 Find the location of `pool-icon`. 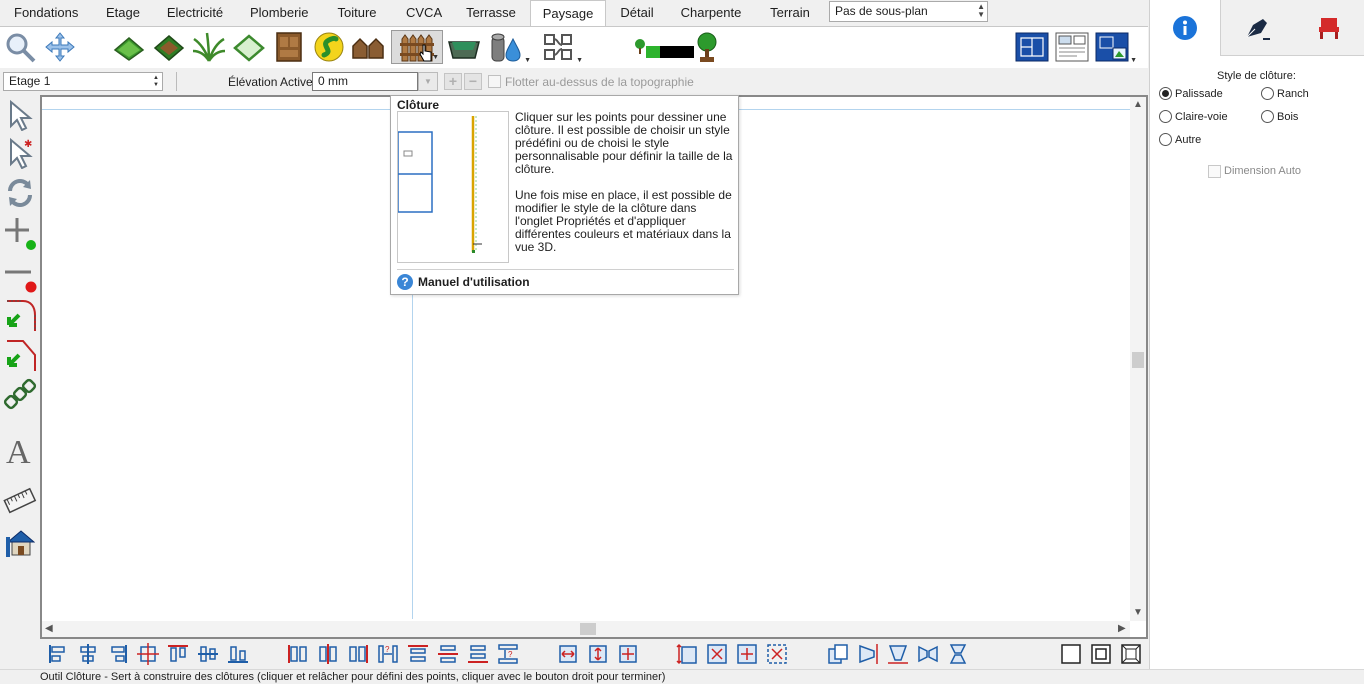

pool-icon is located at coordinates (464, 47).